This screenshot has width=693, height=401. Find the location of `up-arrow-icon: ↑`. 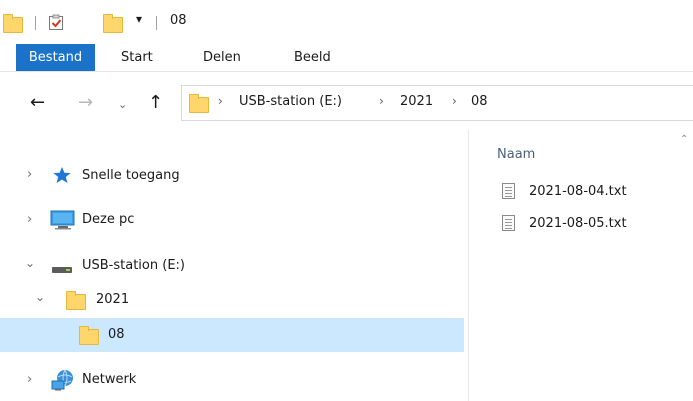

up-arrow-icon: ↑ is located at coordinates (156, 102).